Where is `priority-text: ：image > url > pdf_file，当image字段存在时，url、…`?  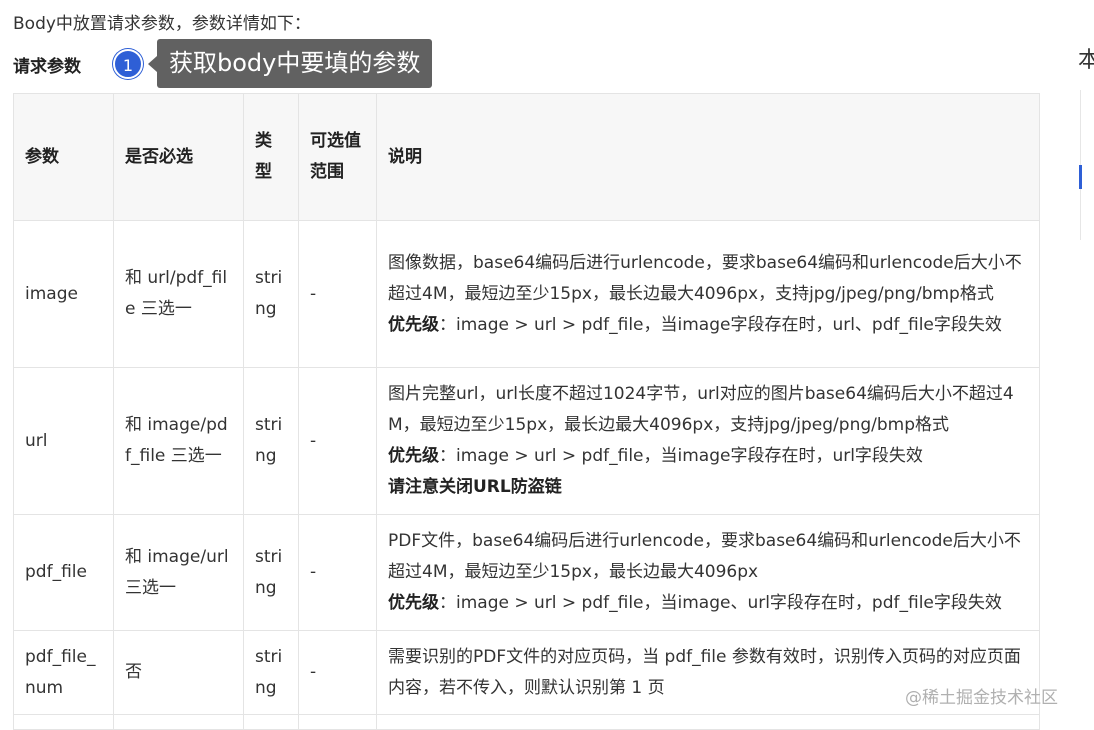 priority-text: ：image > url > pdf_file，当image字段存在时，url、… is located at coordinates (720, 324).